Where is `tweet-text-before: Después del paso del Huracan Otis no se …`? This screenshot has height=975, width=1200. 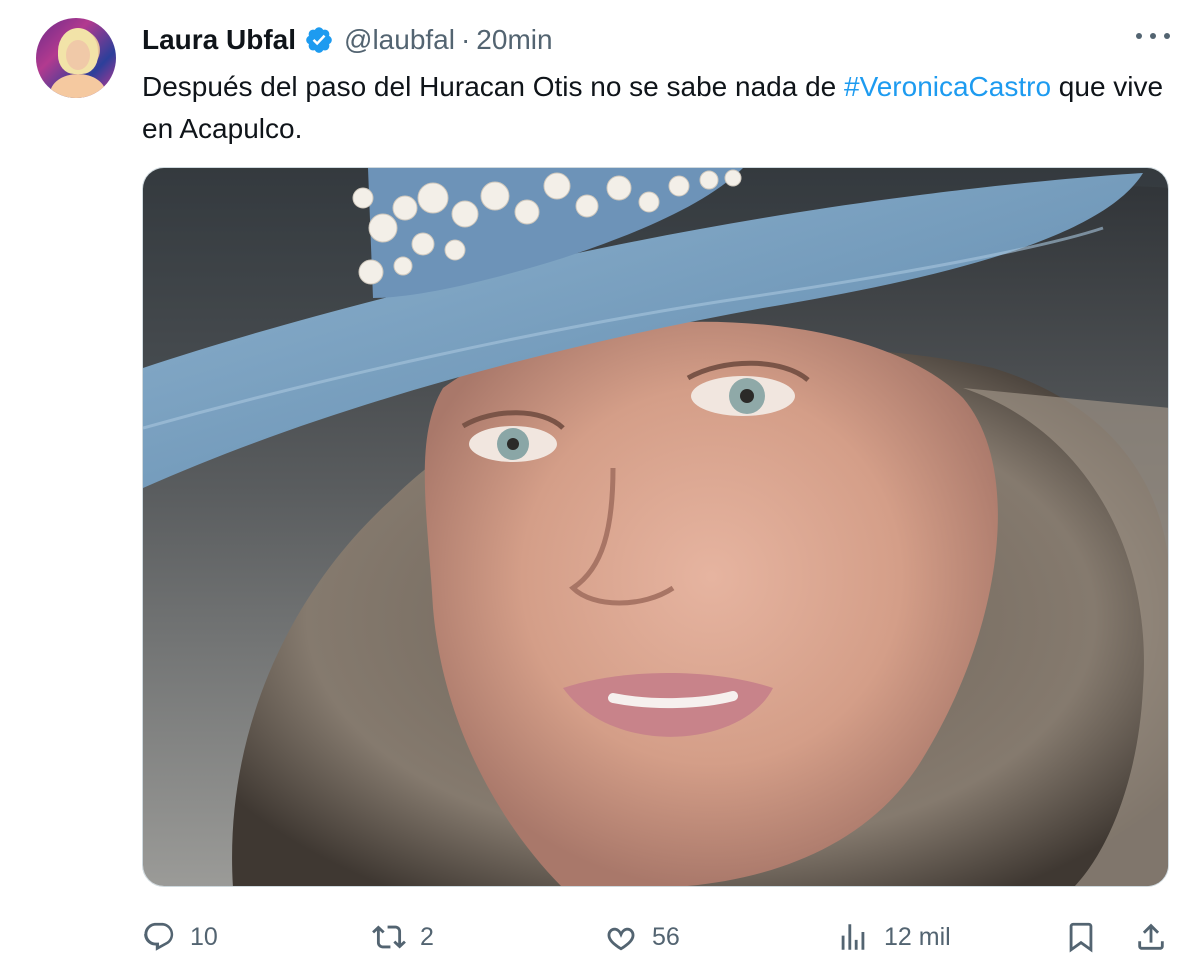
tweet-text-before: Después del paso del Huracan Otis no se … is located at coordinates (493, 86).